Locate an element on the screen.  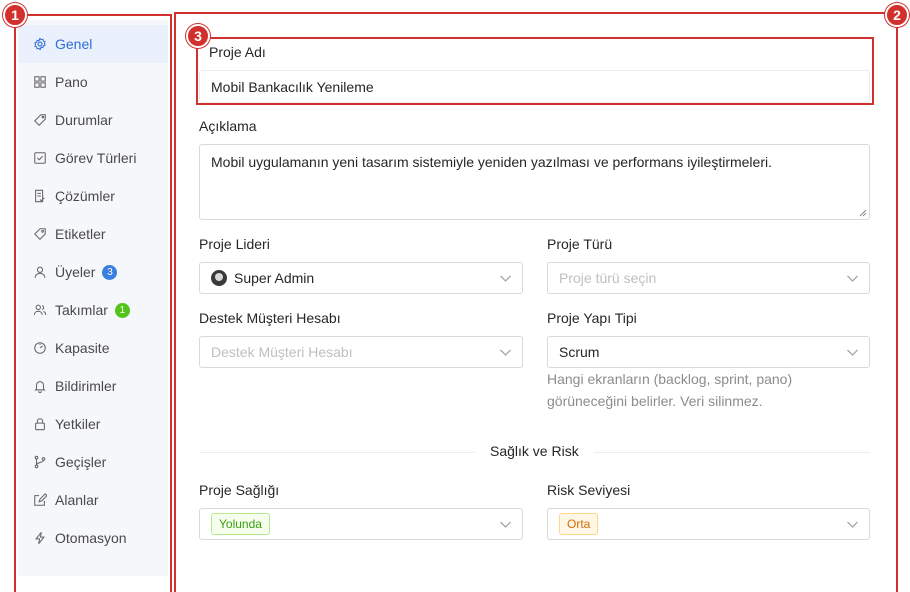
avatar is located at coordinates (219, 278).